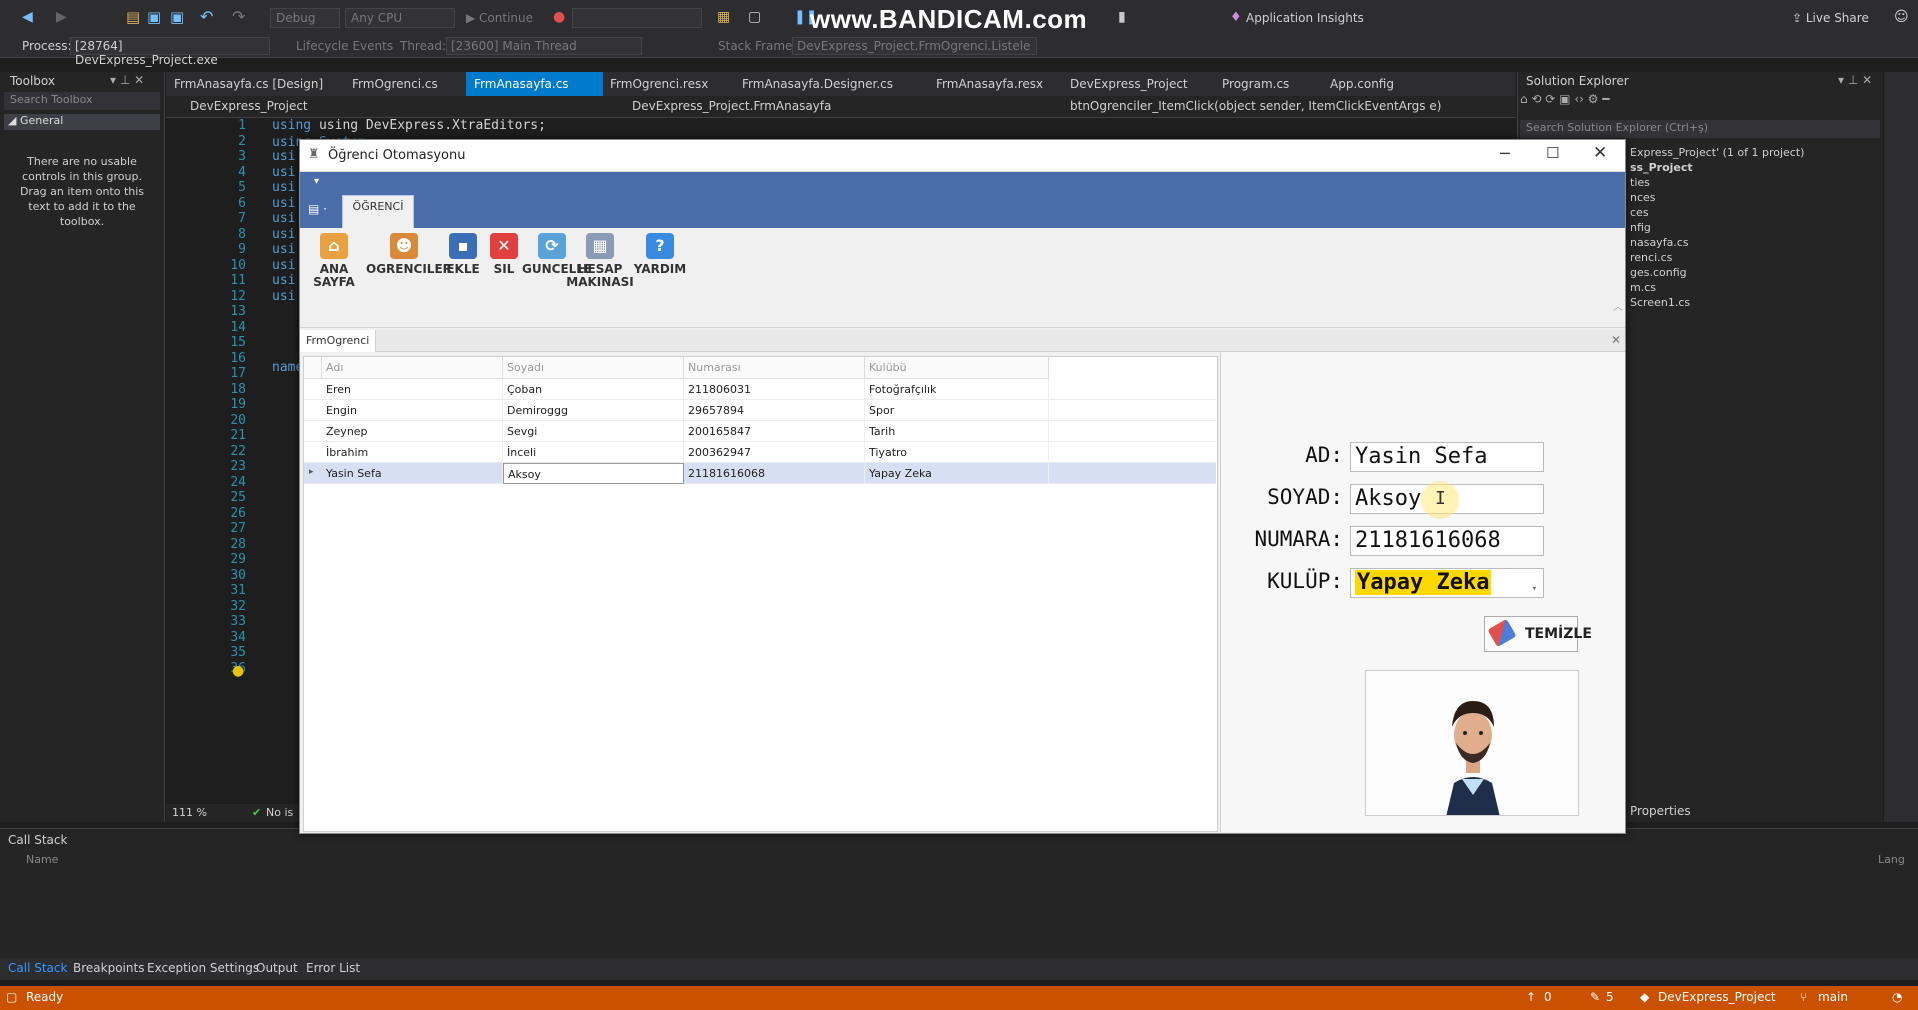  Describe the element at coordinates (305, 18) in the screenshot. I see `configuration-select: Debug` at that location.